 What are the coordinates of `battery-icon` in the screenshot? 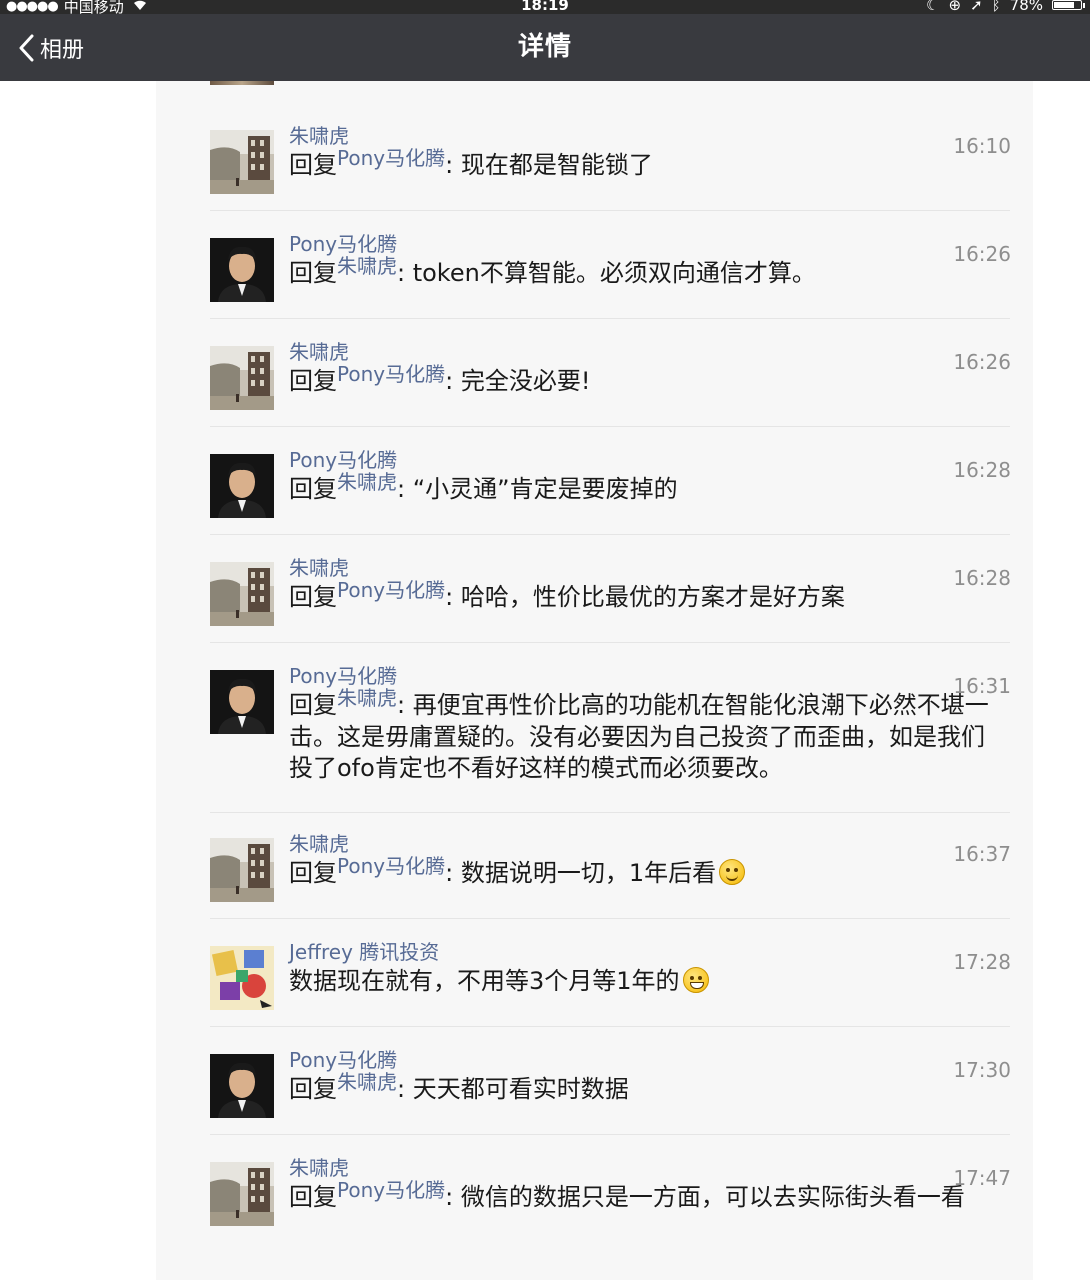 It's located at (1068, 5).